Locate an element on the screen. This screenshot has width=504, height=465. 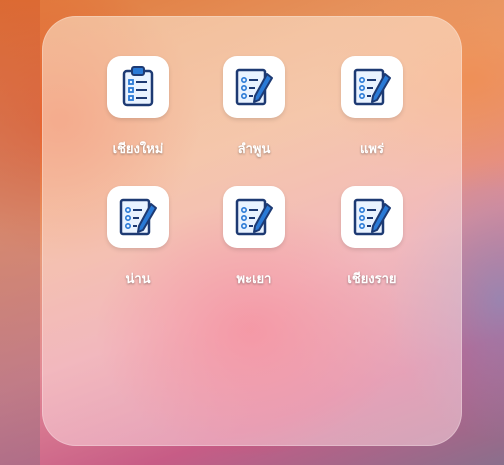
wallpaper-background is located at coordinates (20, 232).